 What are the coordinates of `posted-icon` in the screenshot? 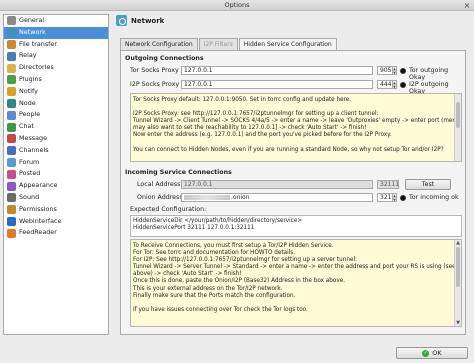 It's located at (11, 174).